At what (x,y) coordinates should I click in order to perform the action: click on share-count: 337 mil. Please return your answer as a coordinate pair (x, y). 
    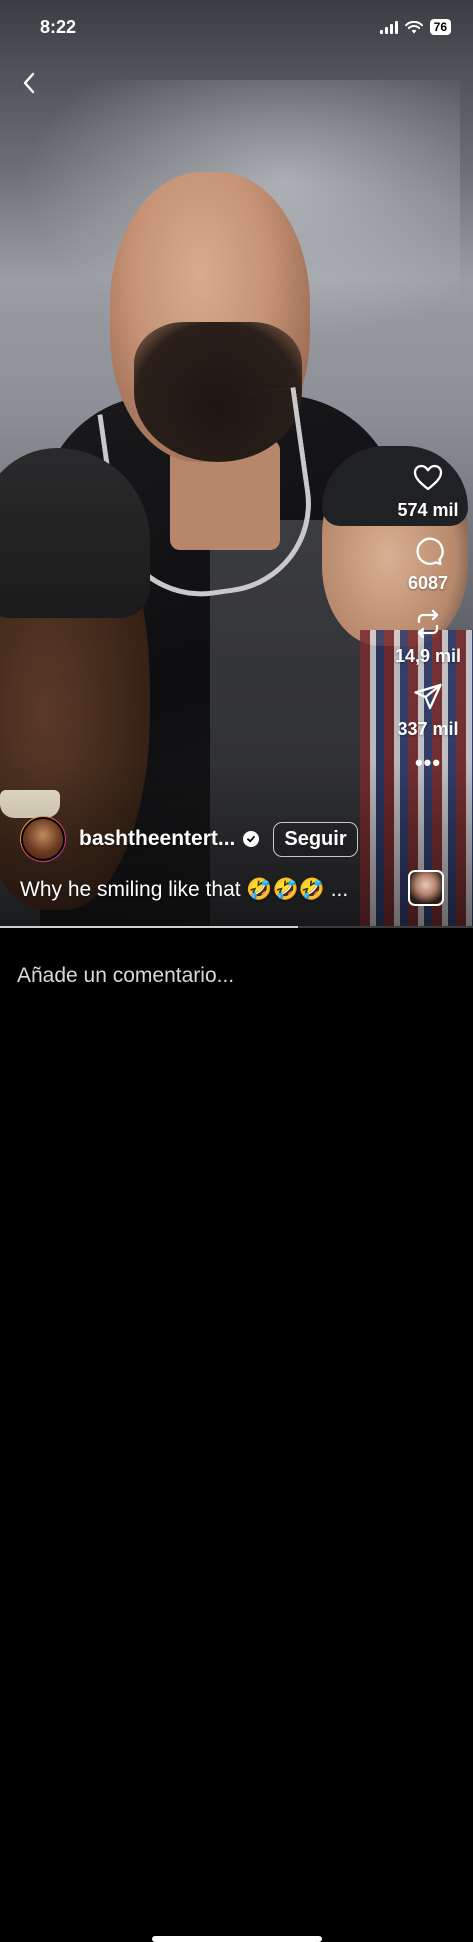
    Looking at the image, I should click on (428, 729).